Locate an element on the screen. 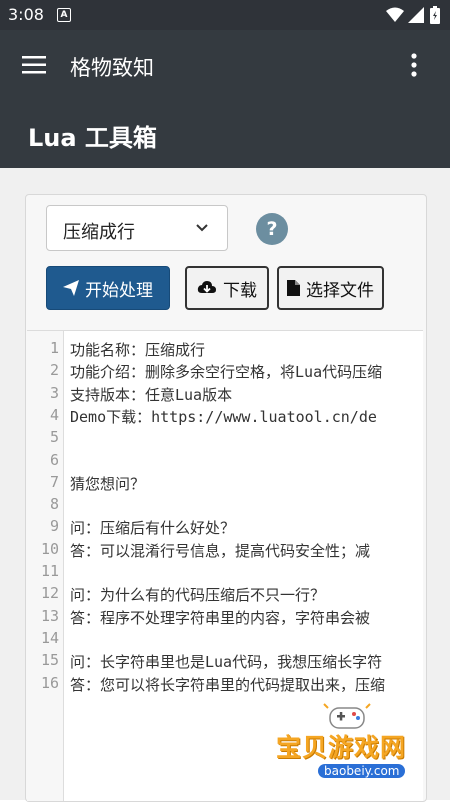  line-number: 1 is located at coordinates (54, 348).